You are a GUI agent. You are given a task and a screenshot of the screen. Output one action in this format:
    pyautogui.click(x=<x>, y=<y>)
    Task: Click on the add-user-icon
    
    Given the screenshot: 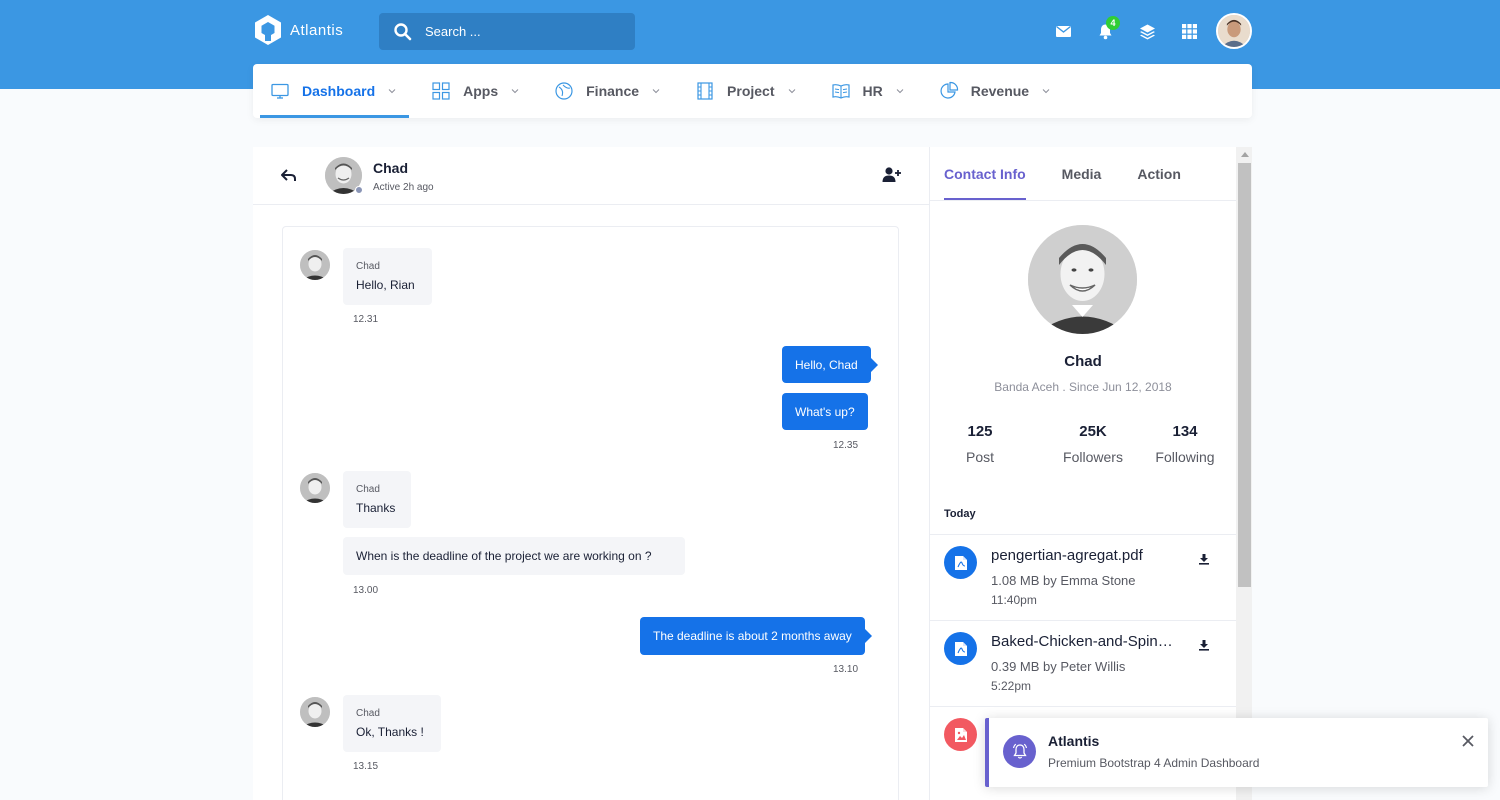 What is the action you would take?
    pyautogui.click(x=892, y=175)
    